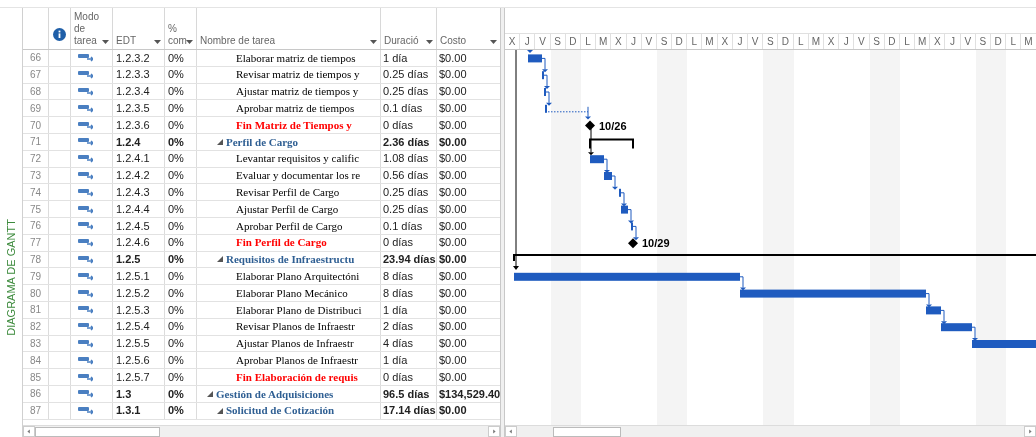 The image size is (1036, 437). What do you see at coordinates (453, 41) in the screenshot?
I see `column-header: Costo` at bounding box center [453, 41].